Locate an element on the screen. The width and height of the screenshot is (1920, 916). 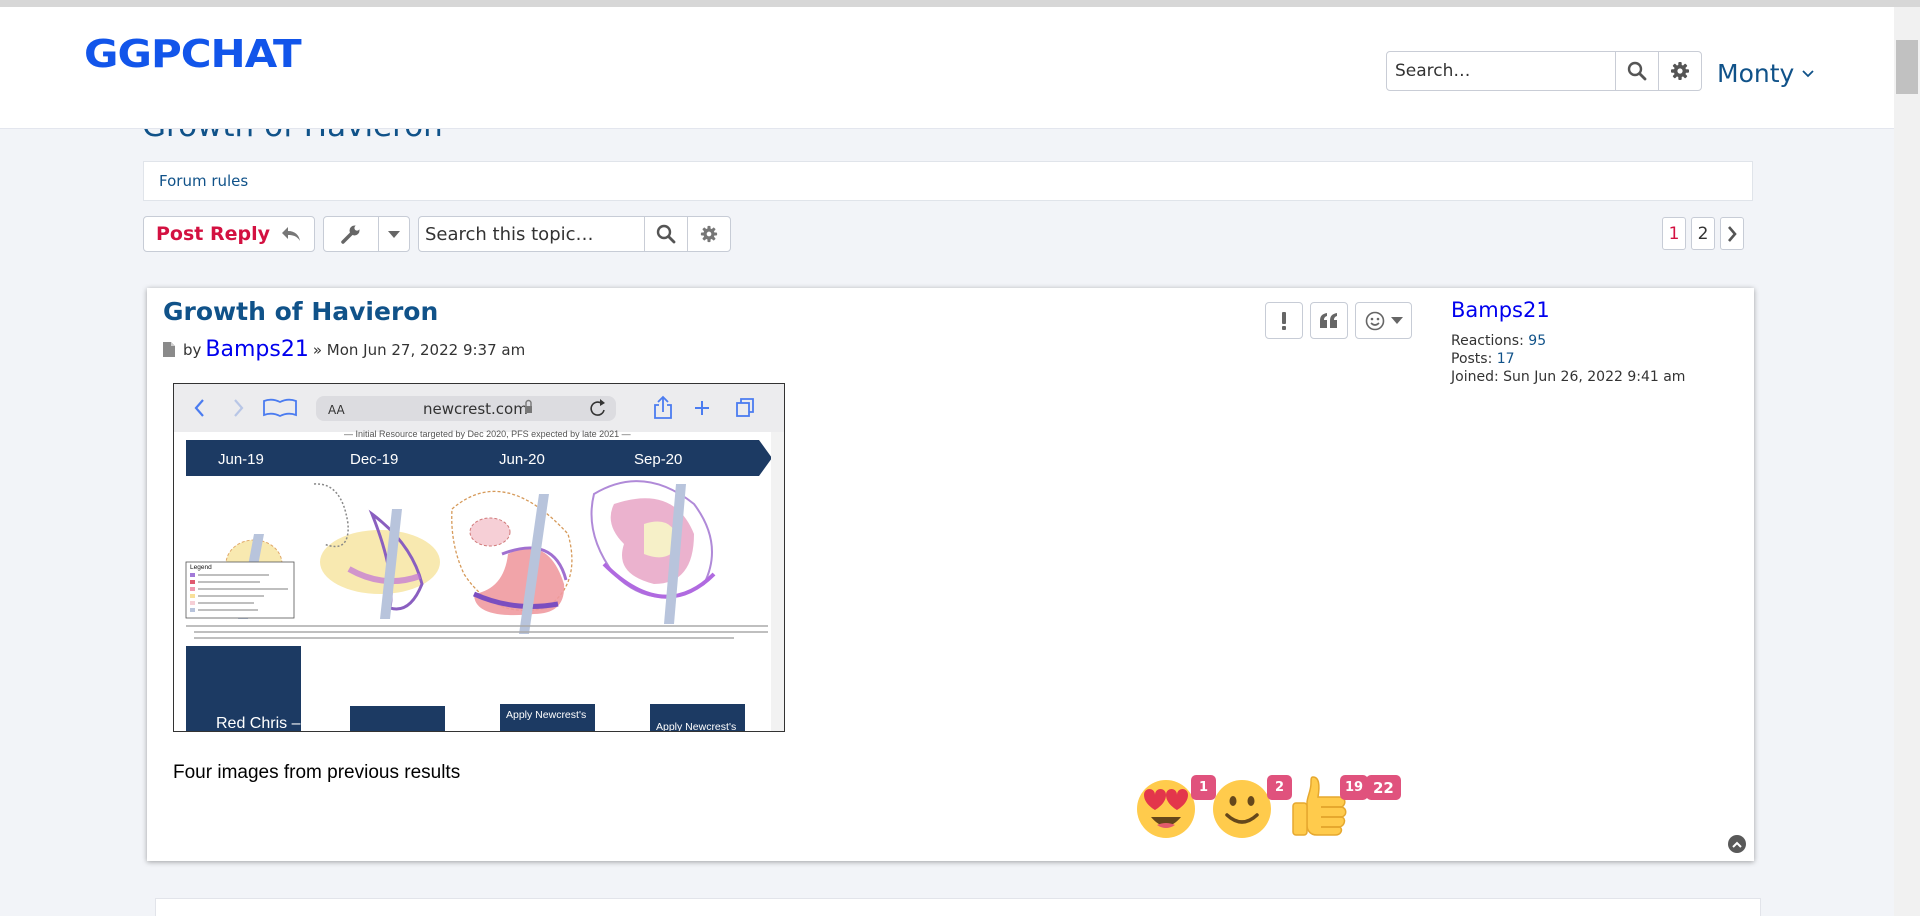
profile-reactions-row: Reactions: 95 is located at coordinates (1499, 341).